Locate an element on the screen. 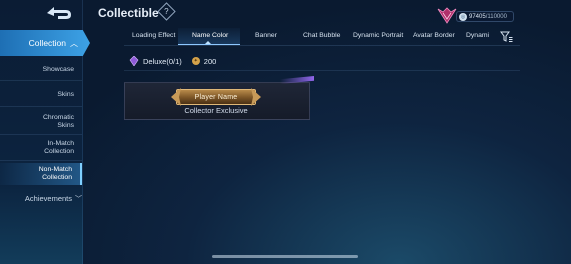  name-color-preview: Player Name is located at coordinates (213, 97).